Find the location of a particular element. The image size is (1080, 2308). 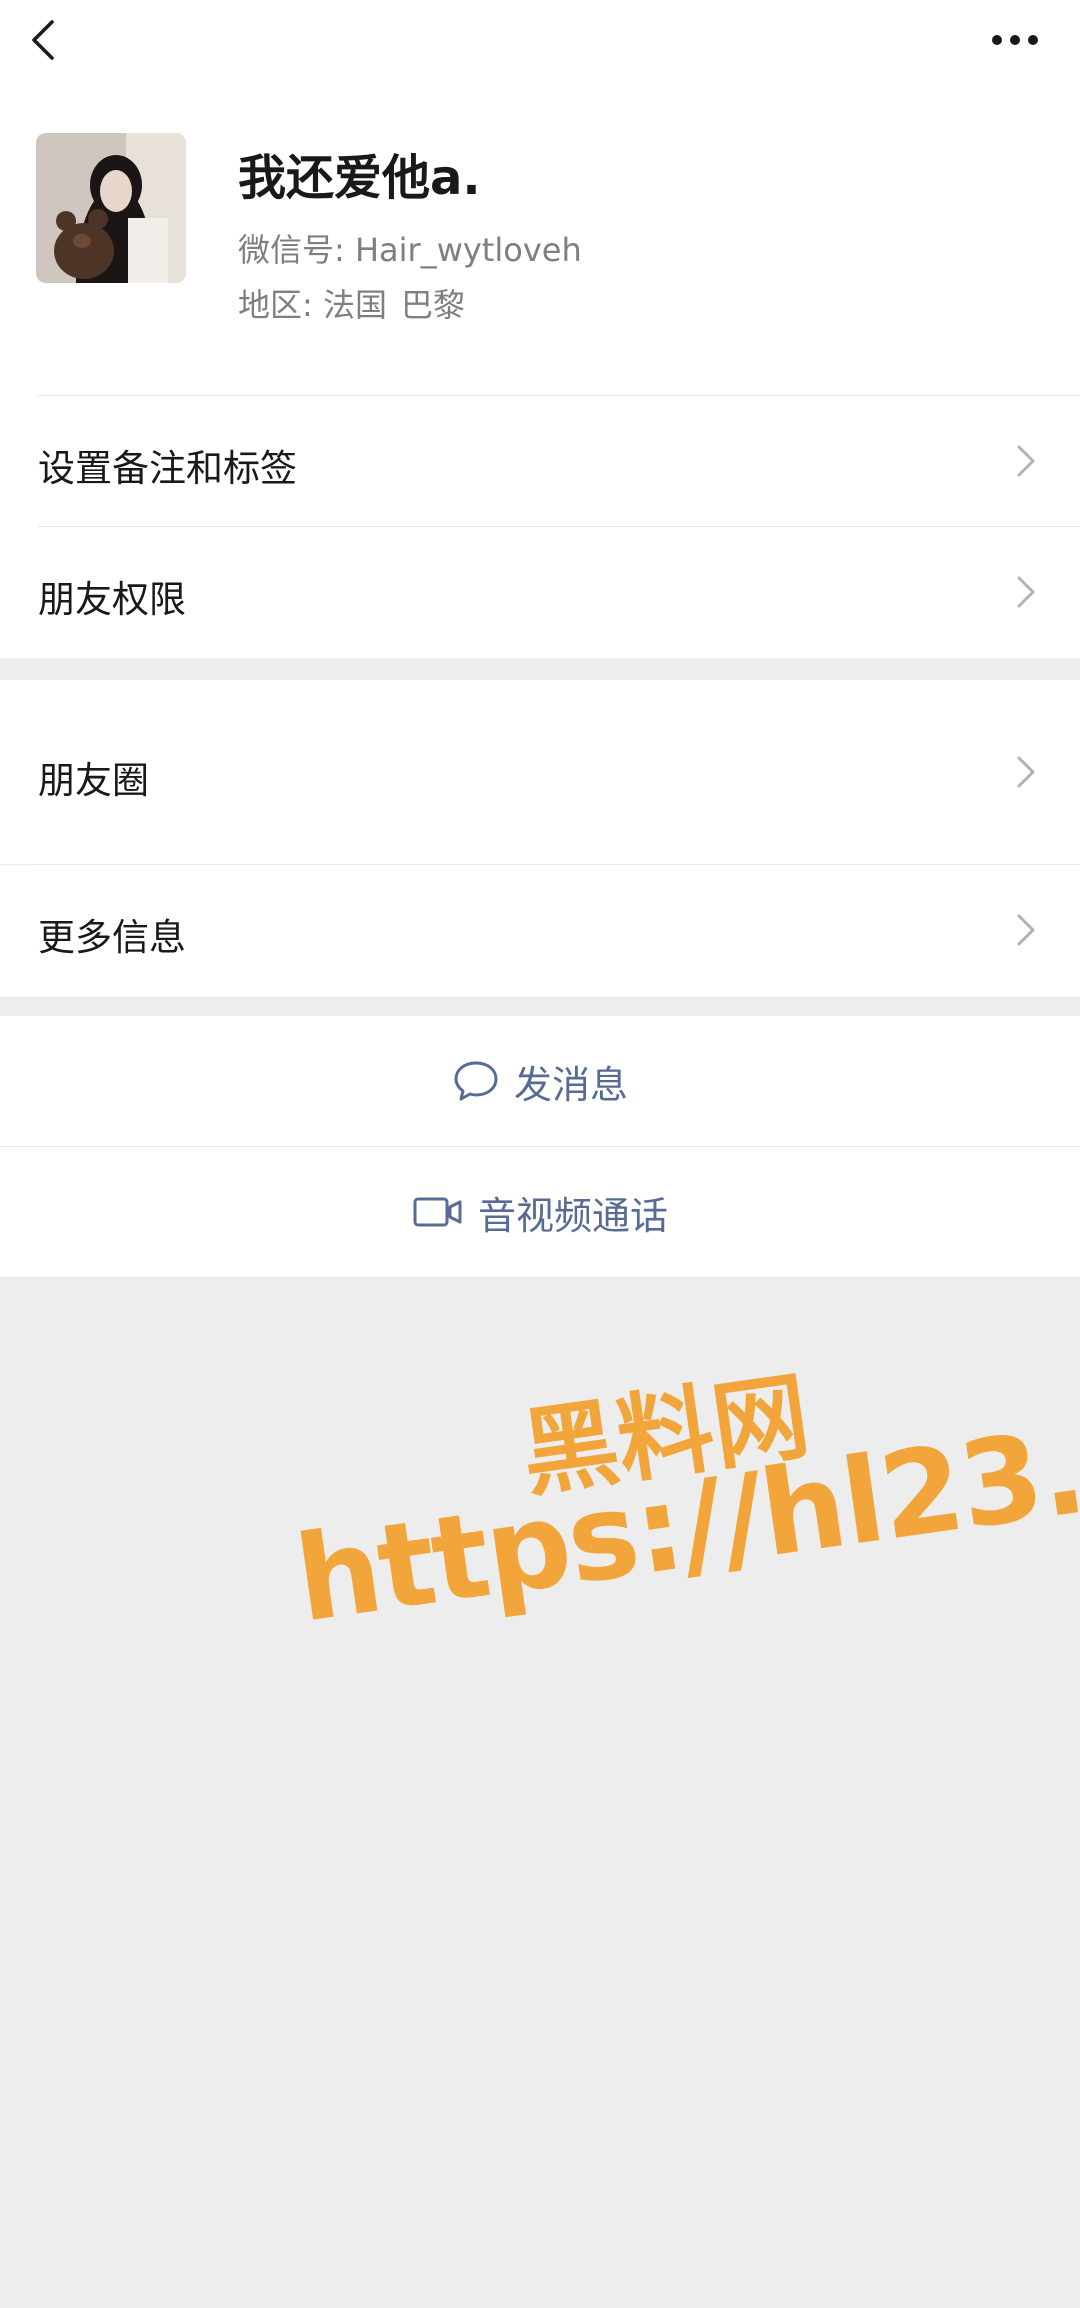

row-friend-permissions: 朋友权限 is located at coordinates (540, 592).